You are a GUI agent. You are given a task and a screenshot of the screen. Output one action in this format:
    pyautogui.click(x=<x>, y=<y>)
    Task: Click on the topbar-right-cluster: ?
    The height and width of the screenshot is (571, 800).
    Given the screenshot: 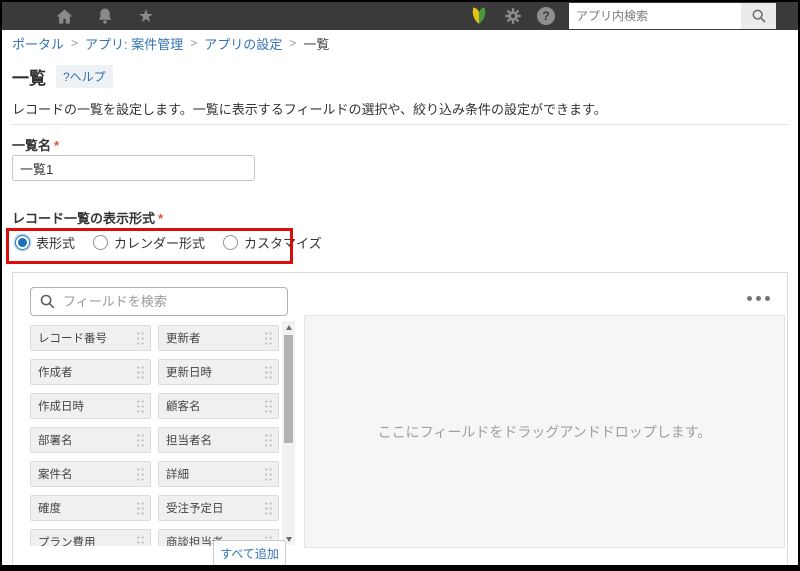 What is the action you would take?
    pyautogui.click(x=633, y=16)
    